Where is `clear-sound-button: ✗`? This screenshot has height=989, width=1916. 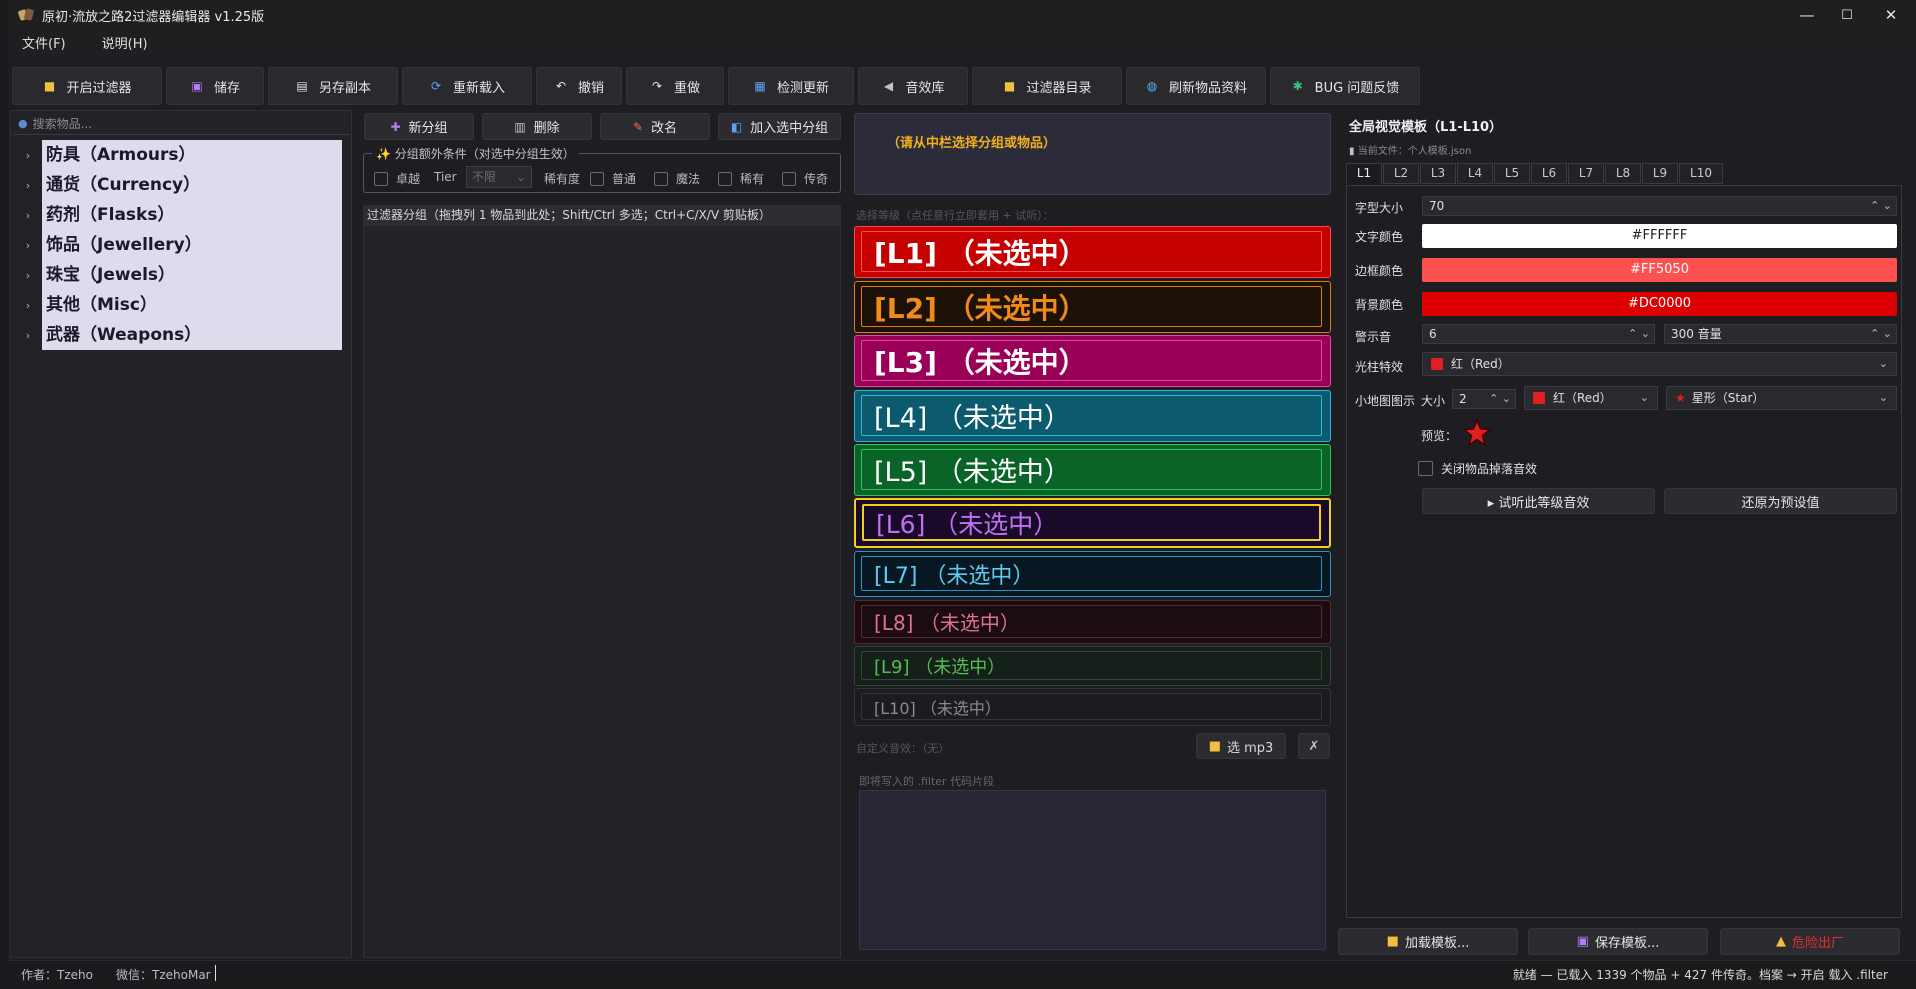 clear-sound-button: ✗ is located at coordinates (1314, 746).